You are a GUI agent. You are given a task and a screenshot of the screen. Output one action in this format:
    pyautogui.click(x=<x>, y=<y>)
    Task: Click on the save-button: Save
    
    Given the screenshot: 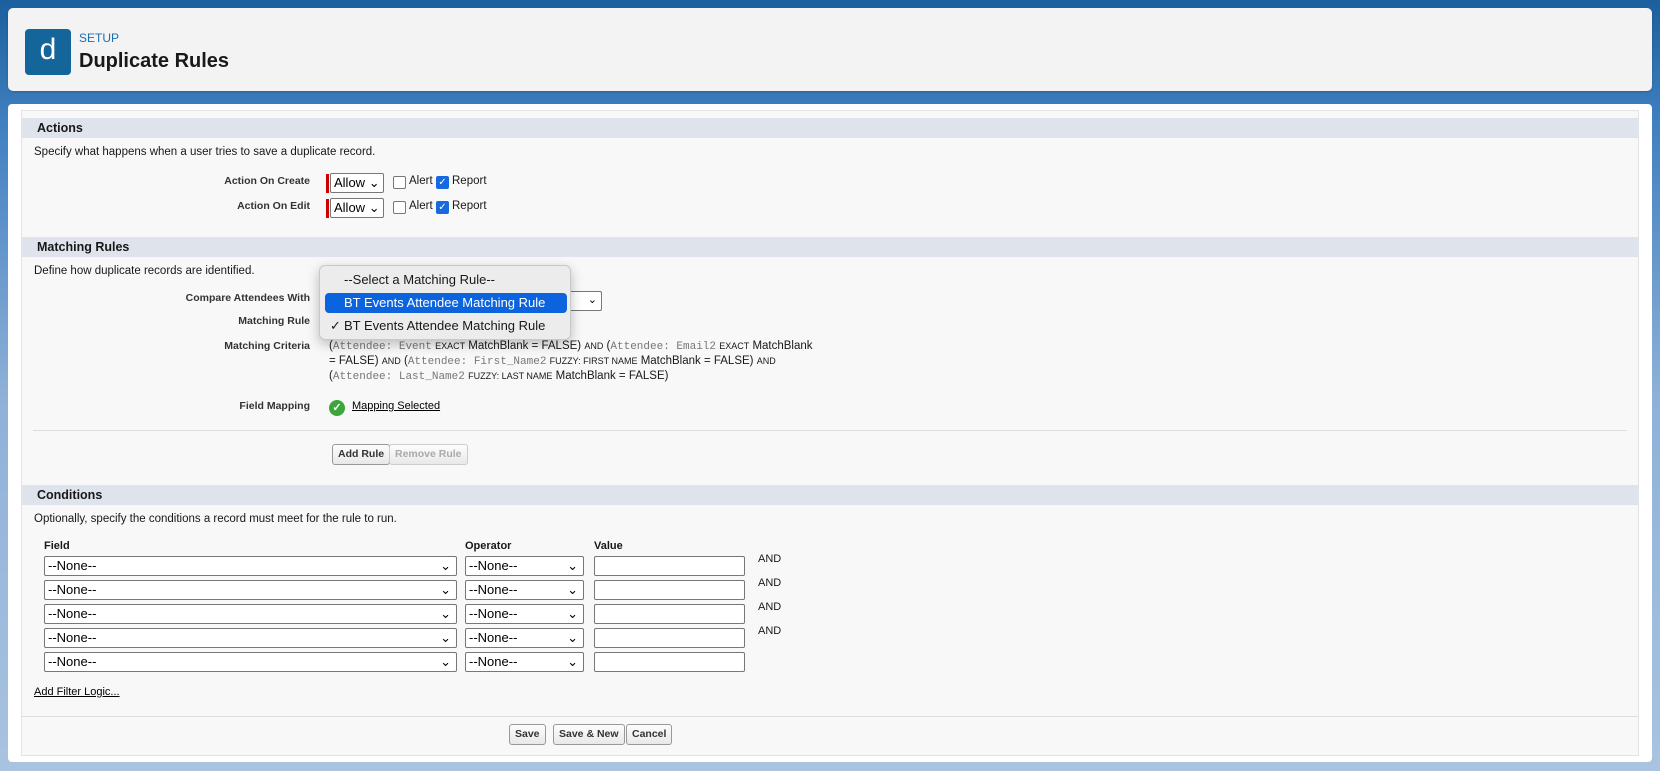 What is the action you would take?
    pyautogui.click(x=527, y=734)
    